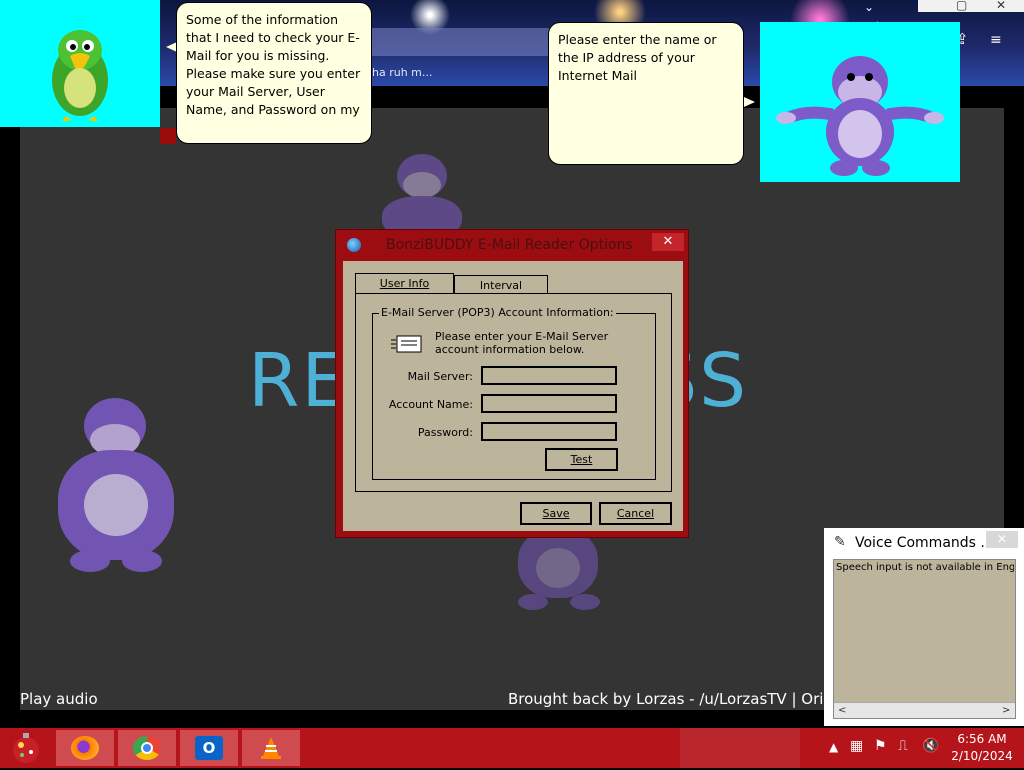 The height and width of the screenshot is (770, 1024). I want to click on play-audio-link: Play audio, so click(59, 699).